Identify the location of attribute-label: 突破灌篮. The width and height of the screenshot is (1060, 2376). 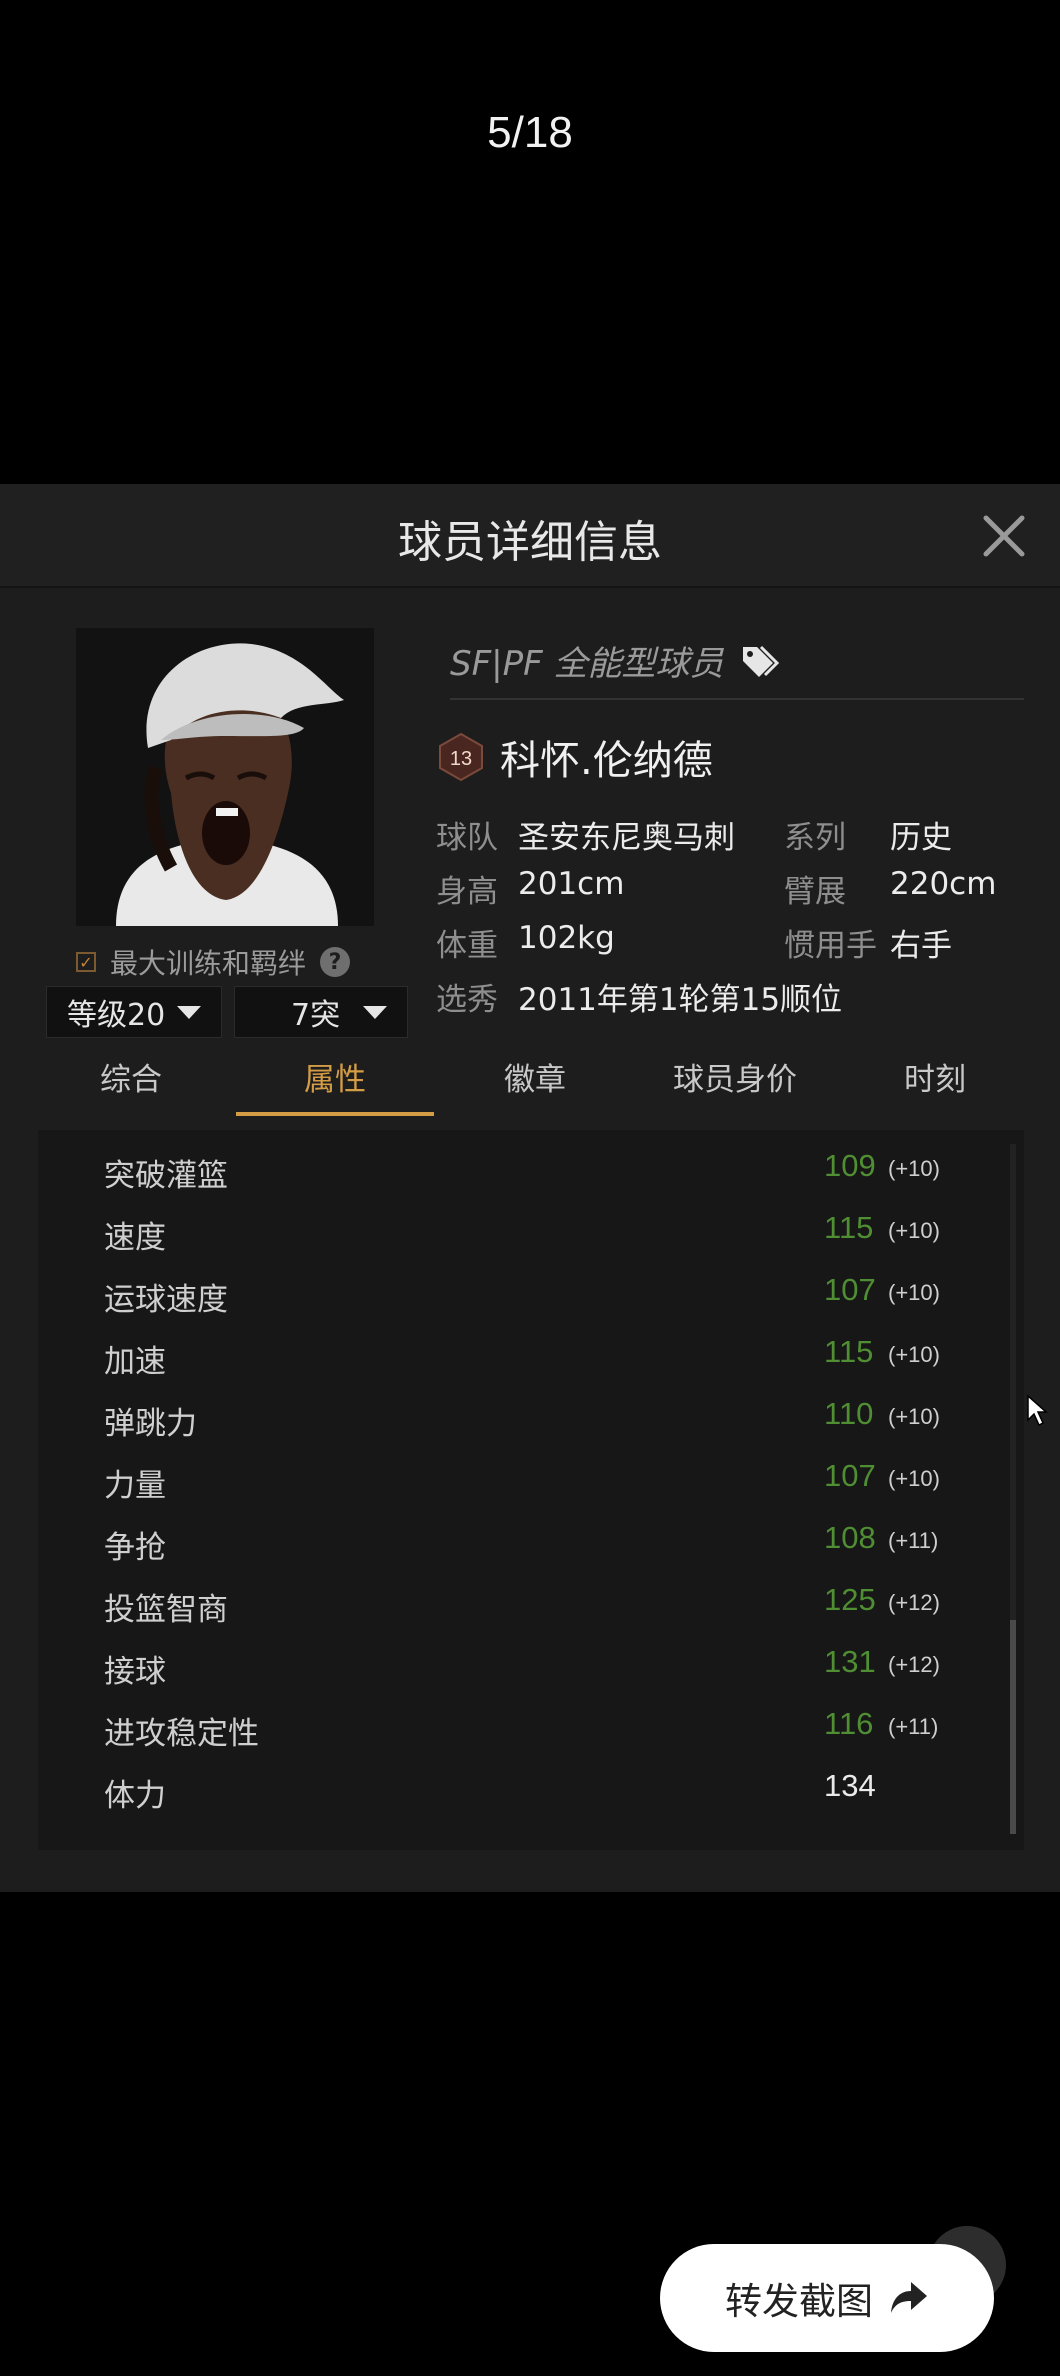
(166, 1176).